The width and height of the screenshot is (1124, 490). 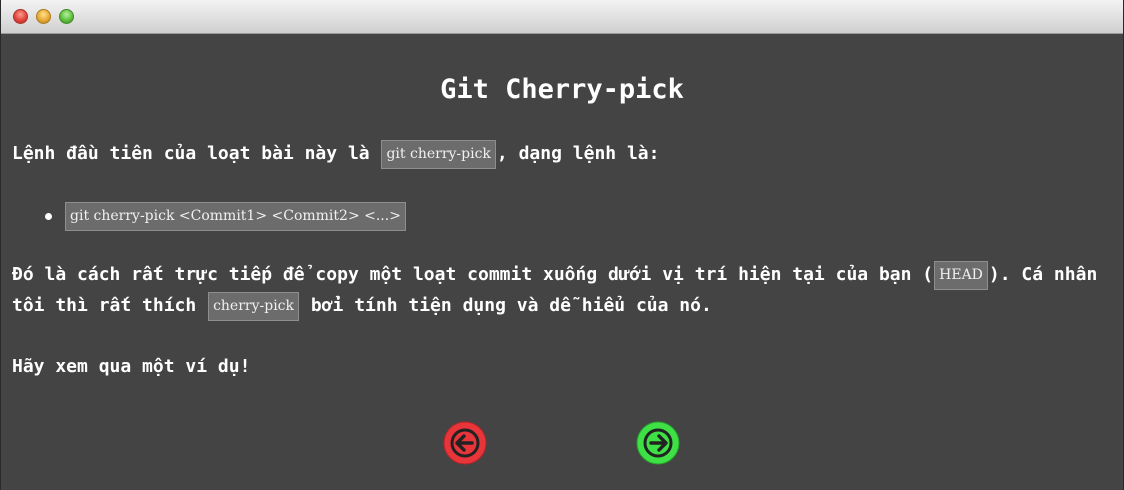 I want to click on dialog-title: Git Cherry-pick, so click(x=562, y=89).